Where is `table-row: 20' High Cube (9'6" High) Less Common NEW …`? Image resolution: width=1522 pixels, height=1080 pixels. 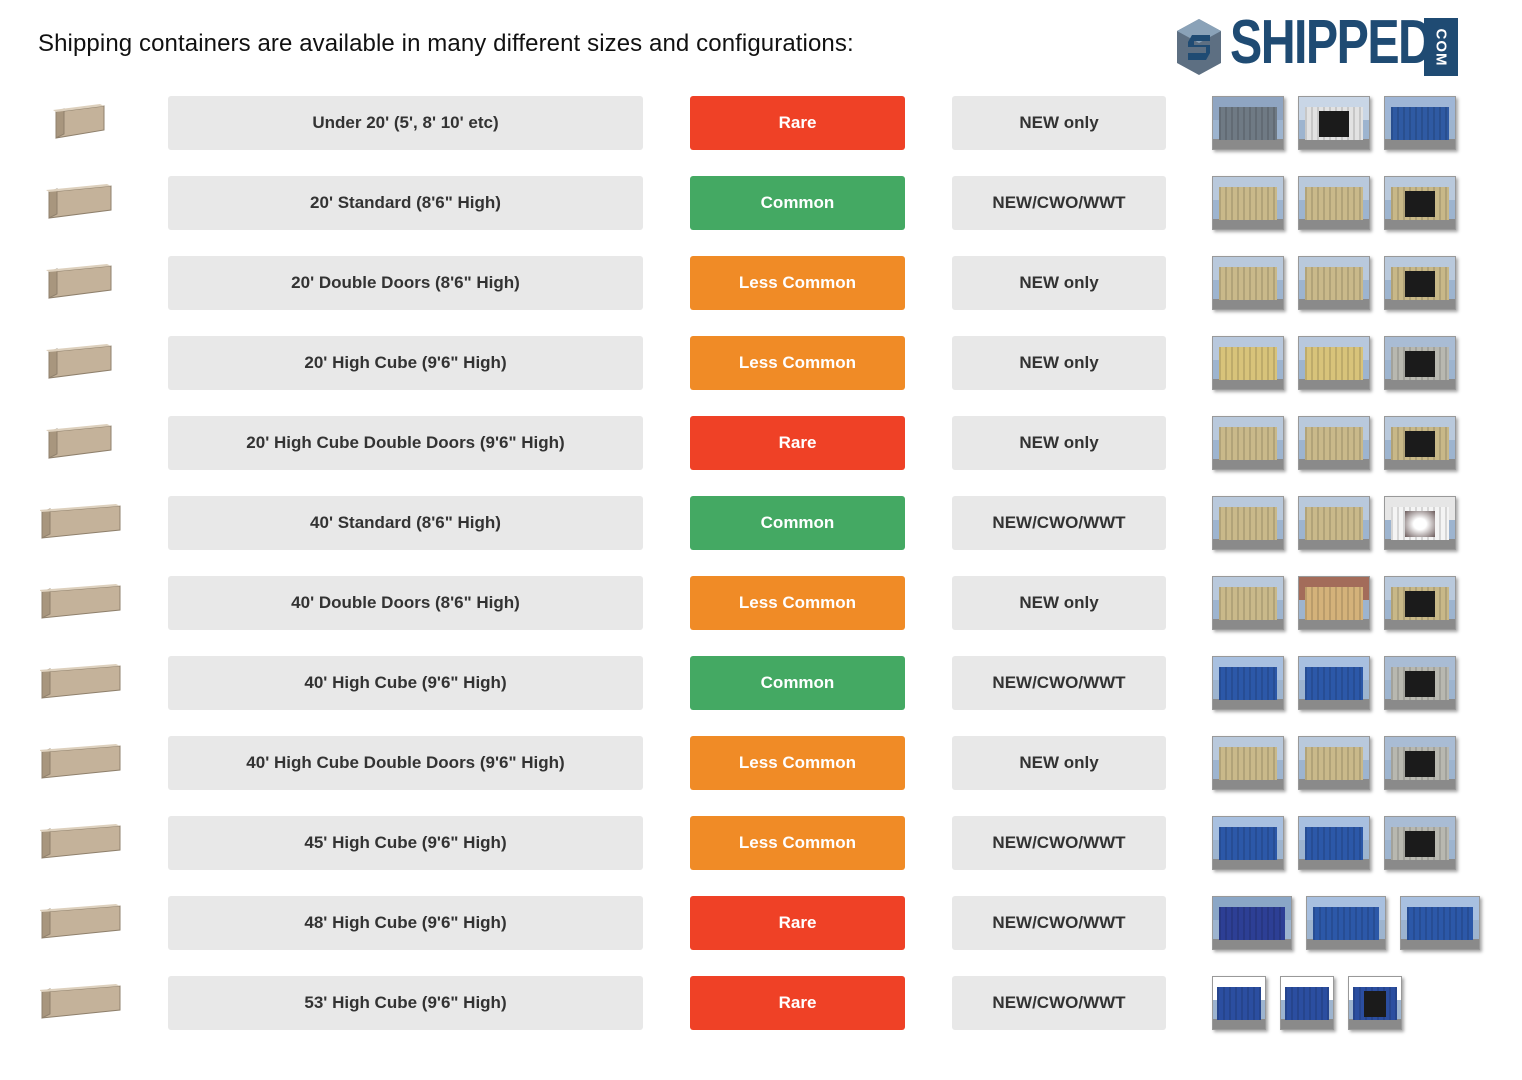 table-row: 20' High Cube (9'6" High) Less Common NEW … is located at coordinates (761, 363).